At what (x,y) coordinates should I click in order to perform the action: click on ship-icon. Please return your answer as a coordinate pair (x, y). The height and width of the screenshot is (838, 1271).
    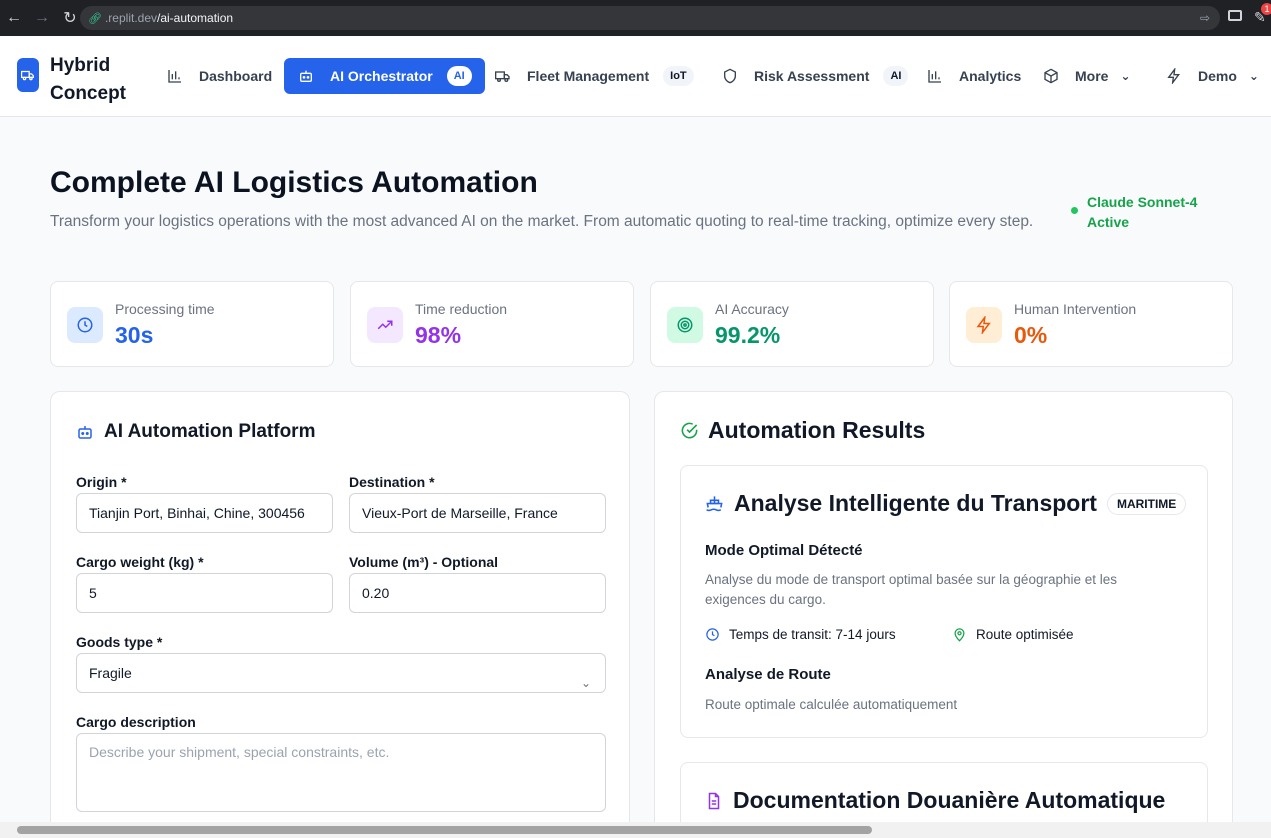
    Looking at the image, I should click on (714, 503).